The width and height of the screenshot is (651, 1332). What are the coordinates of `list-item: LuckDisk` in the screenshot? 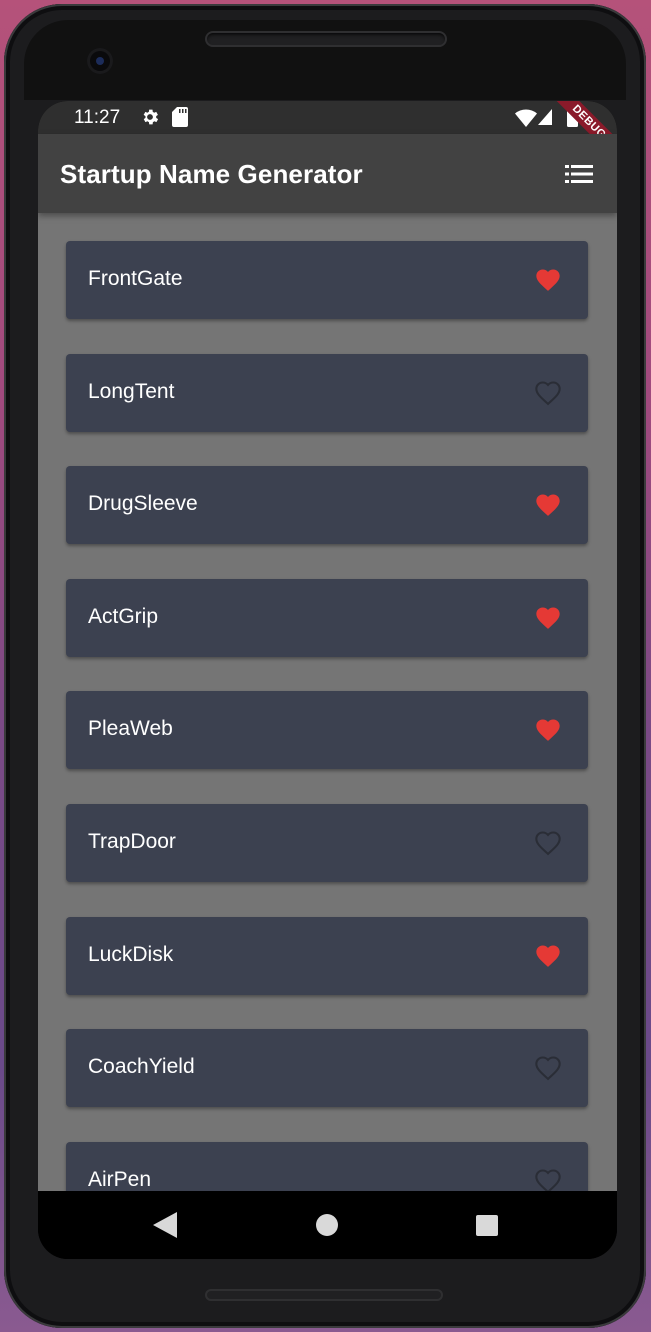 It's located at (327, 955).